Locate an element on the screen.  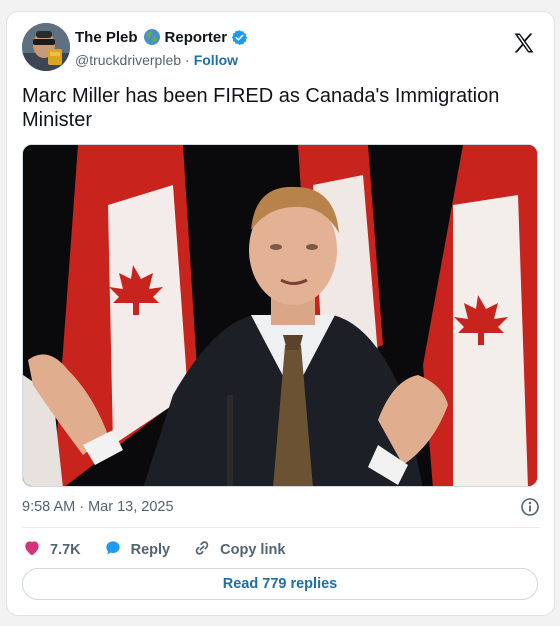
like-count: 7.7K is located at coordinates (65, 550).